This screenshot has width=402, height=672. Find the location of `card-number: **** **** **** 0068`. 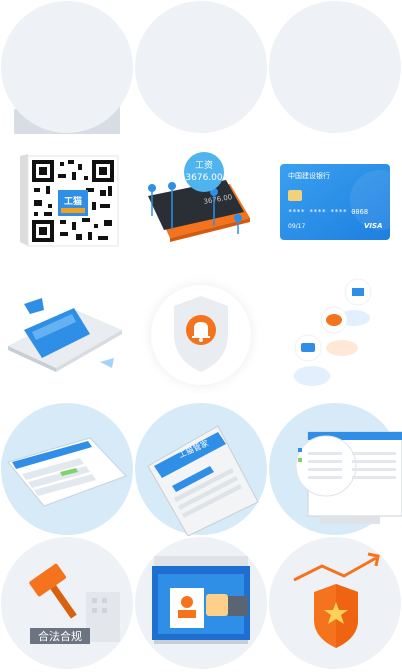

card-number: **** **** **** 0068 is located at coordinates (328, 212).